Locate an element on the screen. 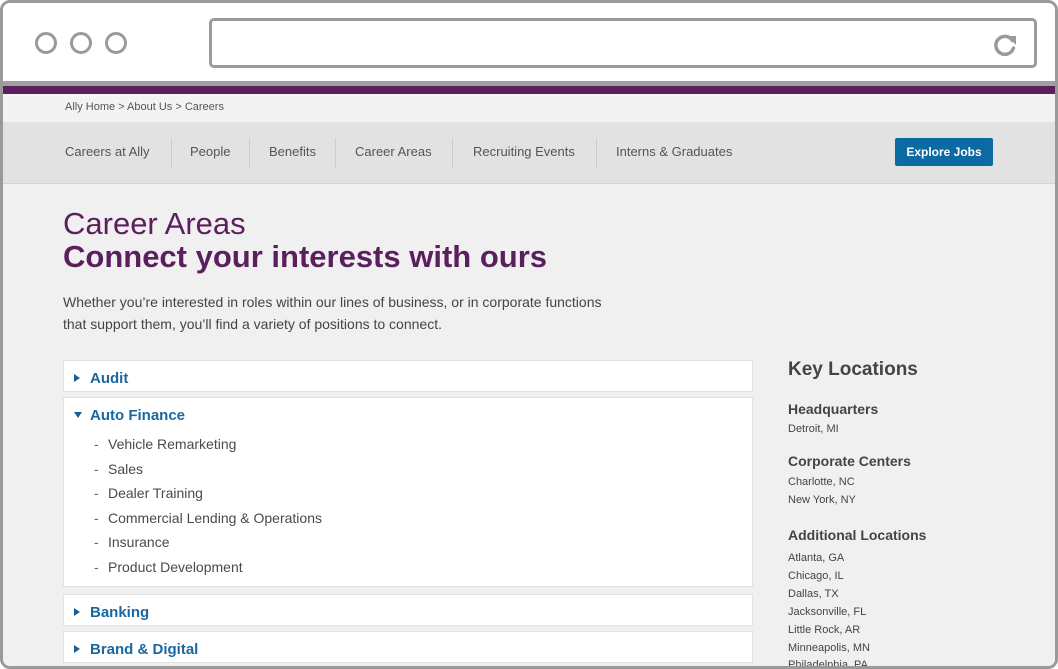 Image resolution: width=1058 pixels, height=669 pixels. accordion-header: Audit is located at coordinates (101, 378).